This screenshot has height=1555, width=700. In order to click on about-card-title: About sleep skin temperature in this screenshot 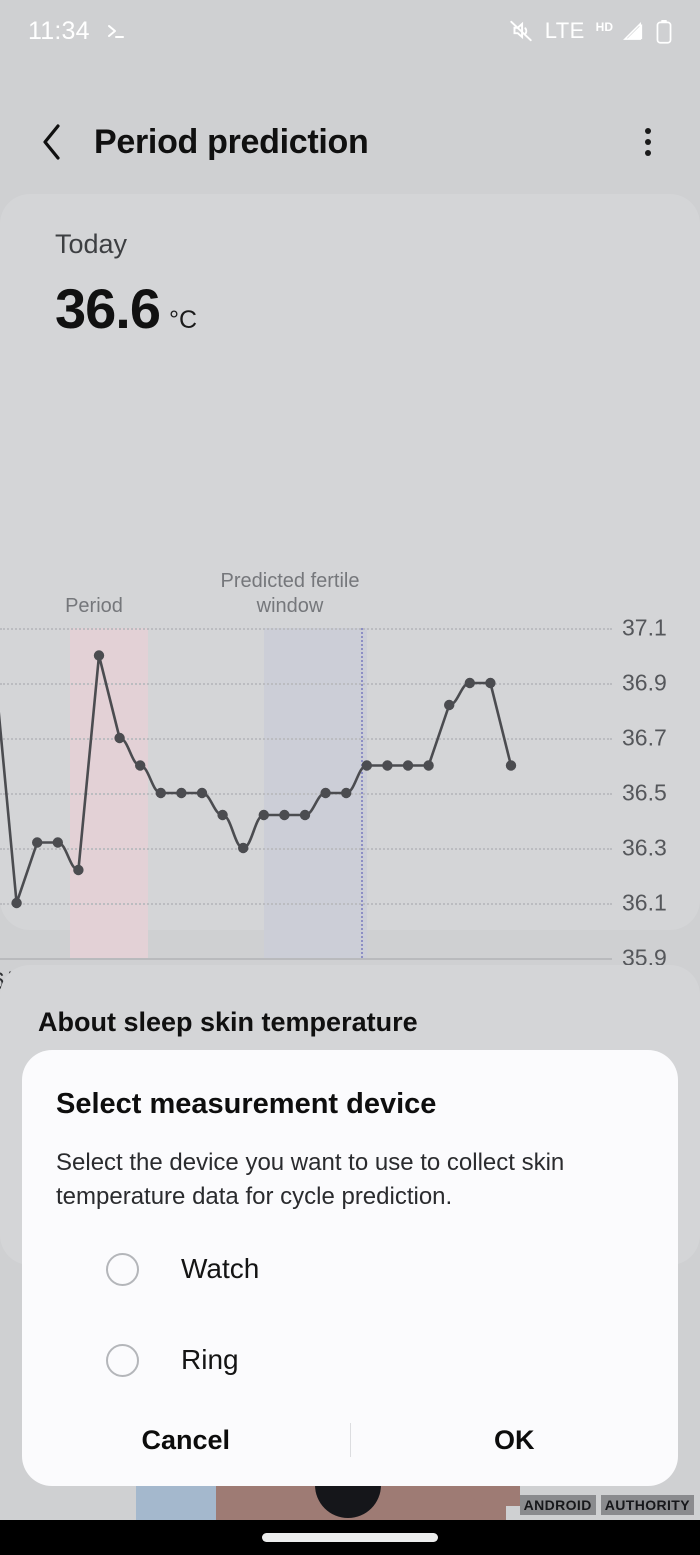, I will do `click(228, 1022)`.